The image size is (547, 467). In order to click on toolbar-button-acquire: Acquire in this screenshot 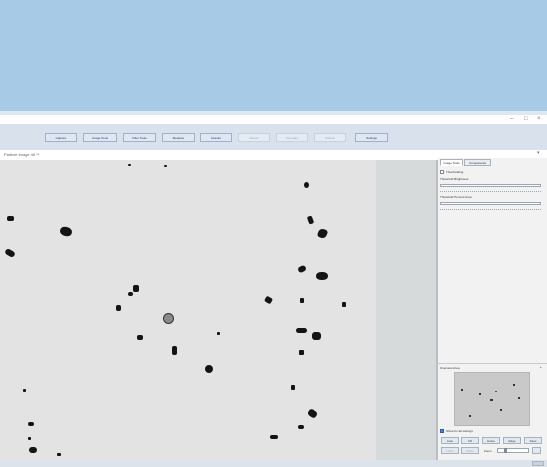, I will do `click(216, 137)`.